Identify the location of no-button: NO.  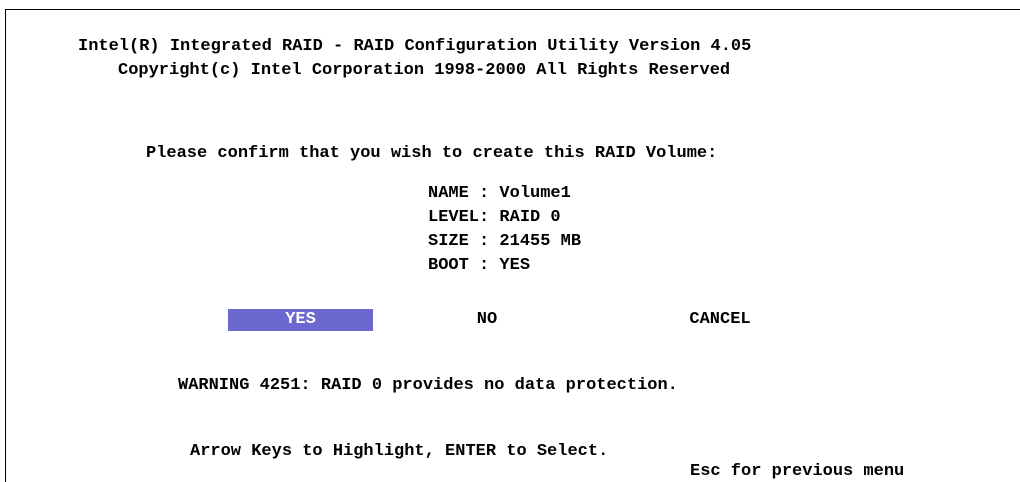
(487, 320).